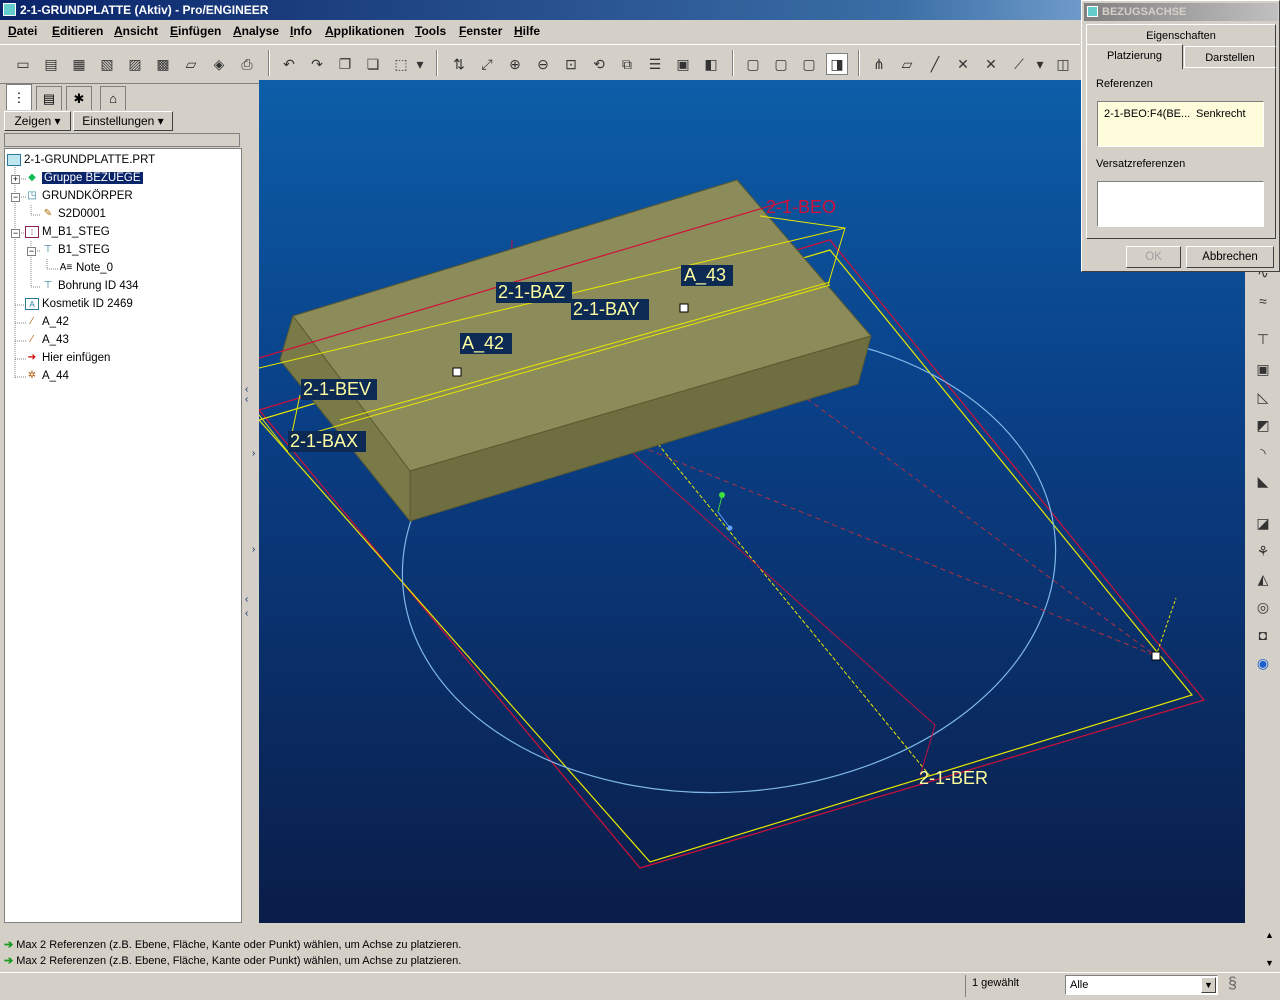 The height and width of the screenshot is (1000, 1280). Describe the element at coordinates (195, 31) in the screenshot. I see `menu-einfuegen: Einfügen` at that location.